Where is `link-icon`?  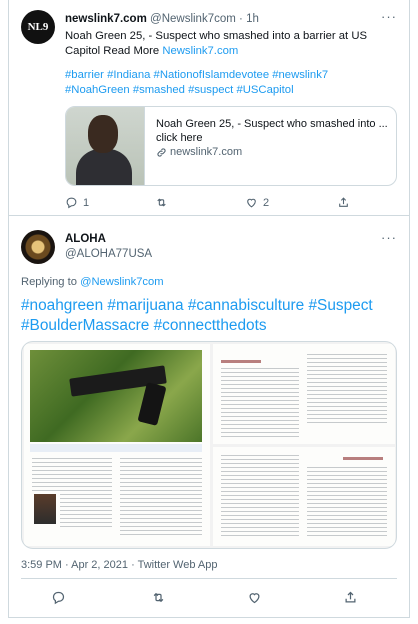
link-icon is located at coordinates (161, 152).